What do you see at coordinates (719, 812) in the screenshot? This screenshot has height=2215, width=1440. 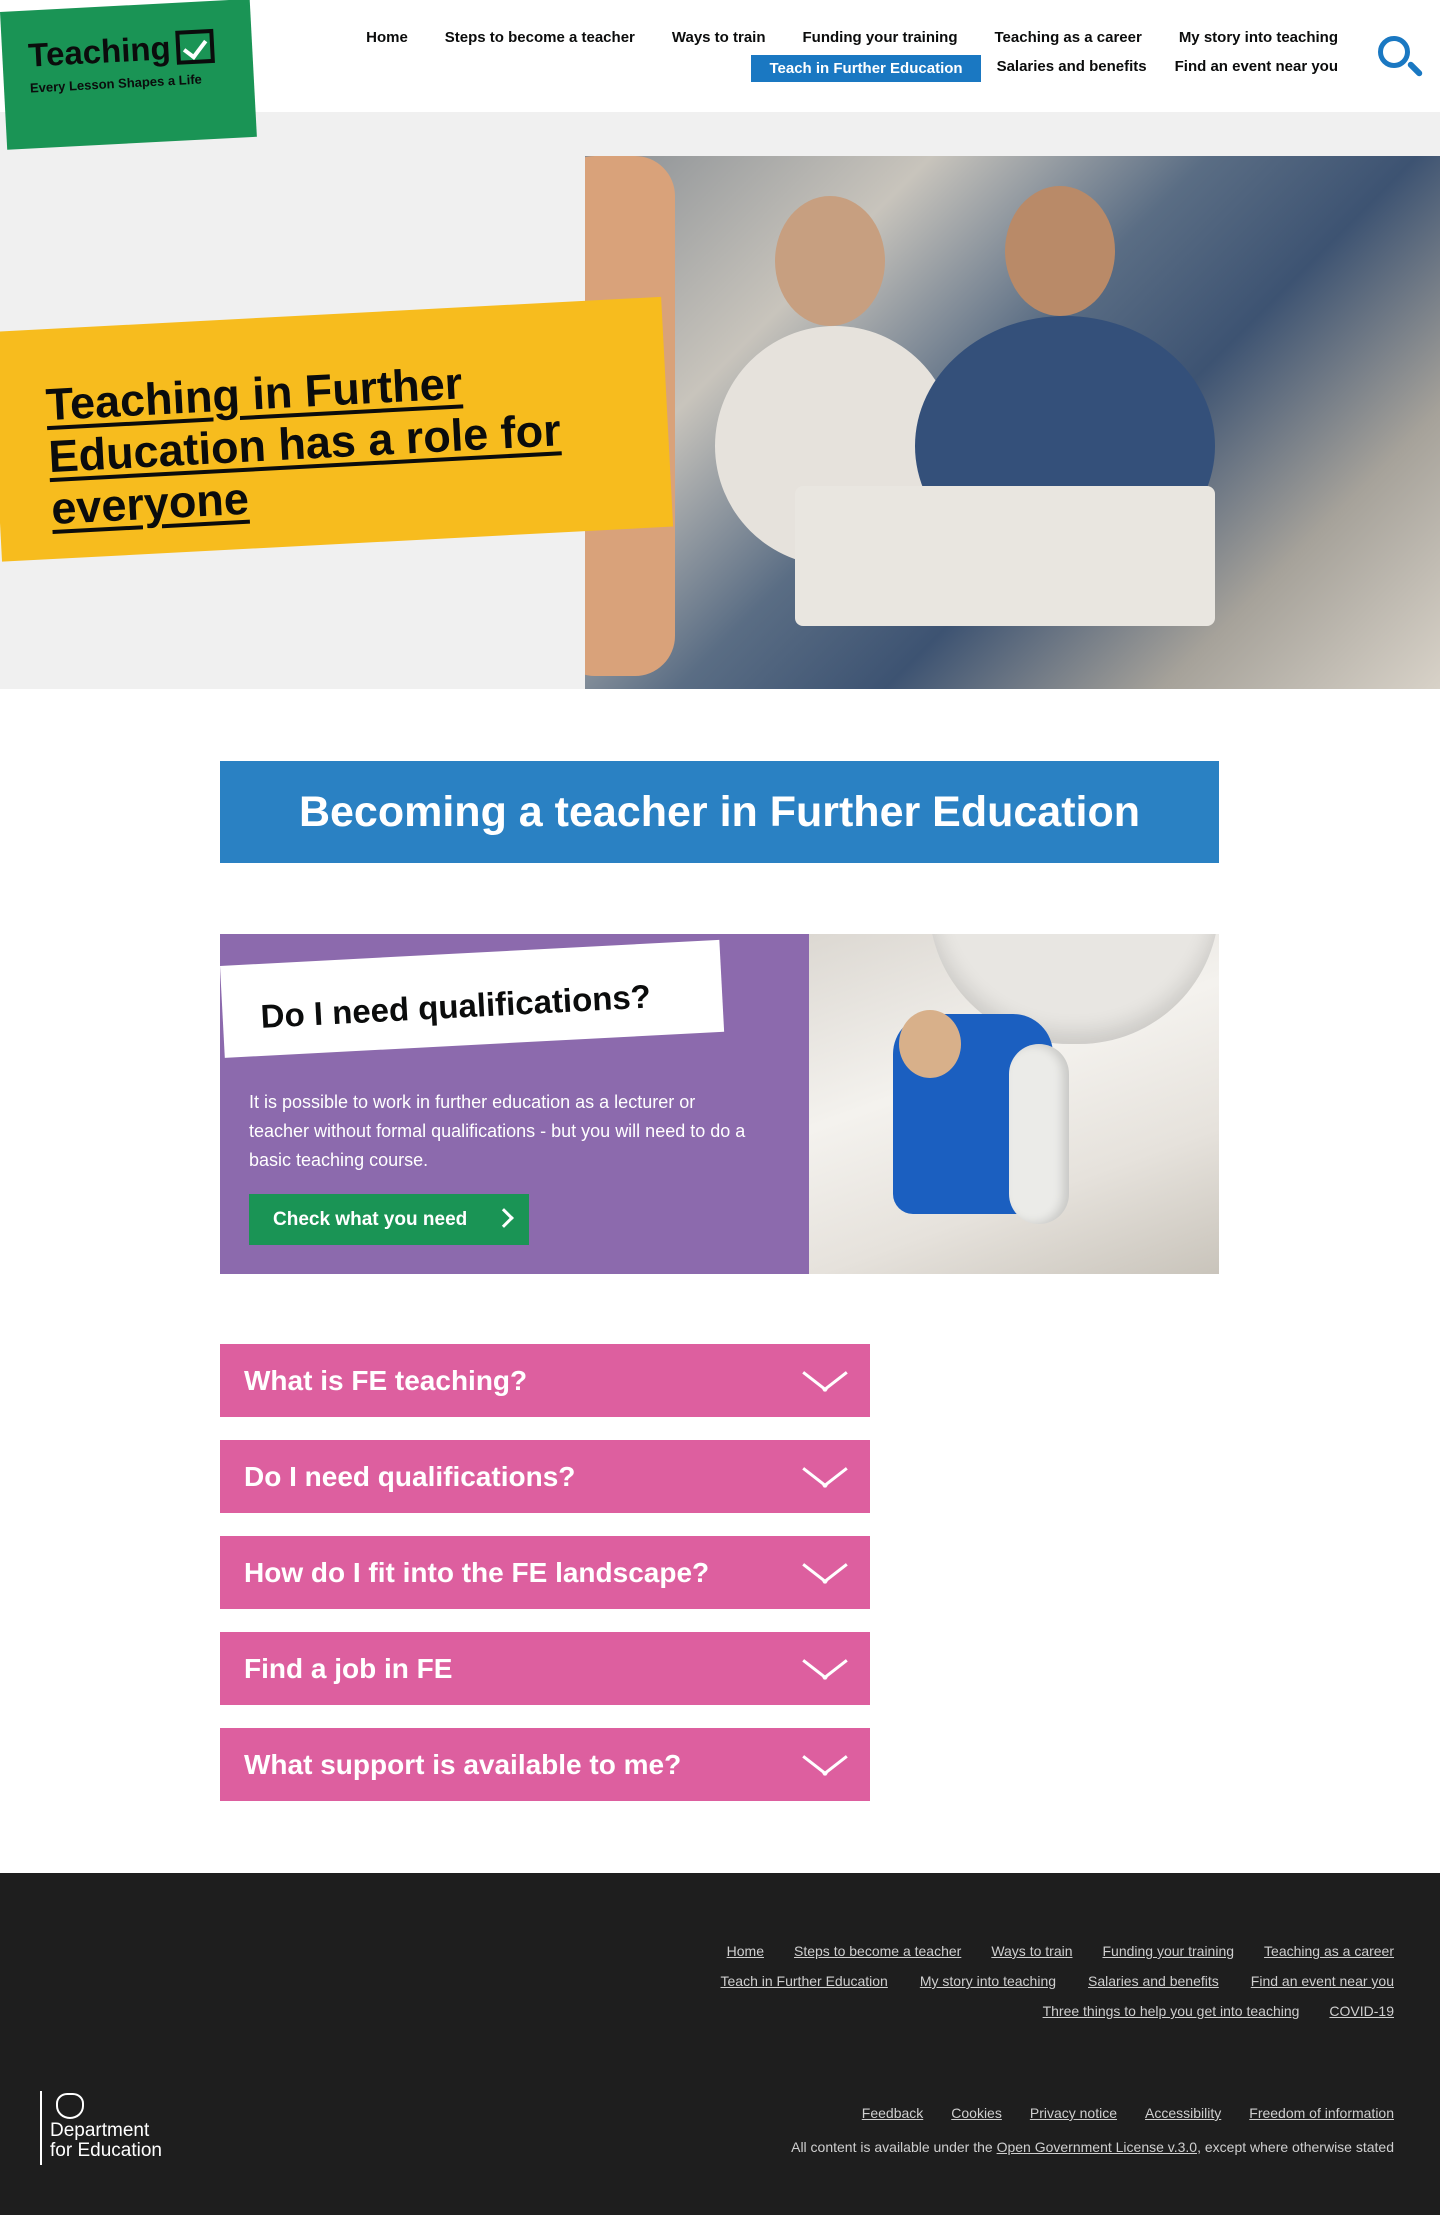 I see `page-title: Becoming a teacher in Further Education` at bounding box center [719, 812].